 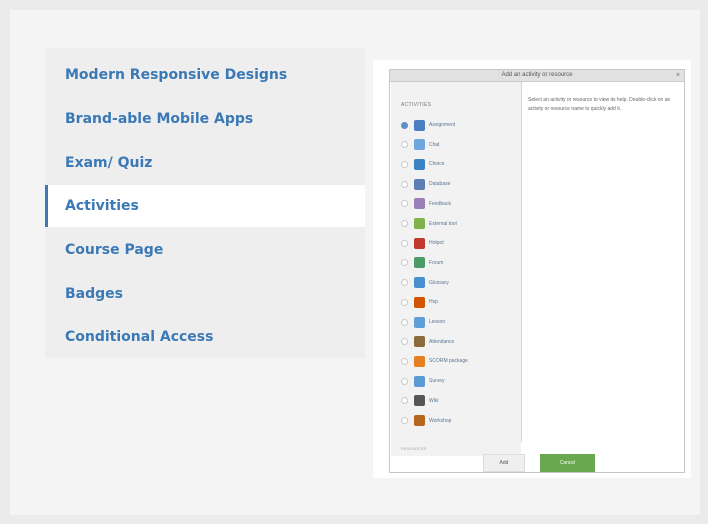 What do you see at coordinates (437, 164) in the screenshot?
I see `activity-label: Choice` at bounding box center [437, 164].